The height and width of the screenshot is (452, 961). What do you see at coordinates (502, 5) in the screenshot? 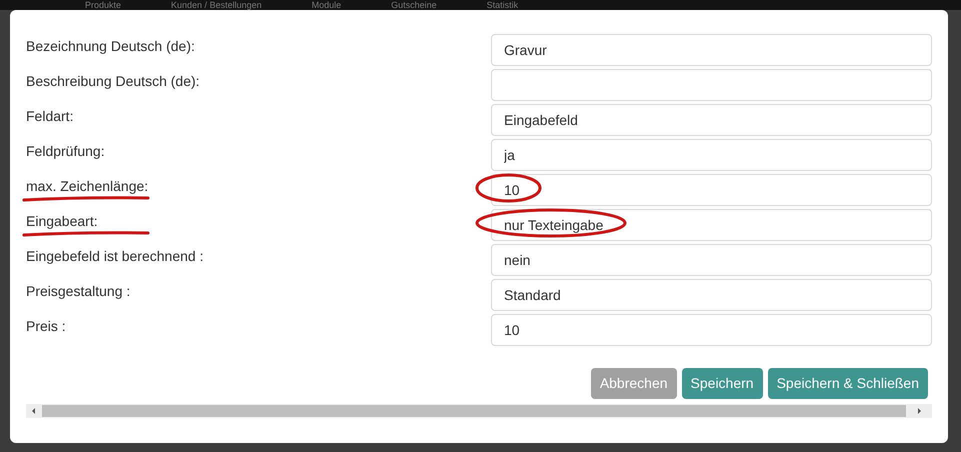
I see `nav-label: Statistik` at bounding box center [502, 5].